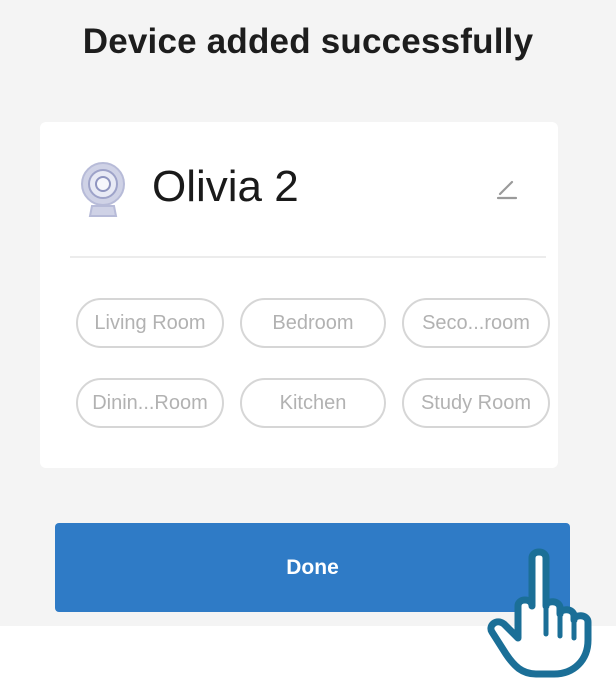 The width and height of the screenshot is (616, 679). I want to click on pencil-icon, so click(507, 189).